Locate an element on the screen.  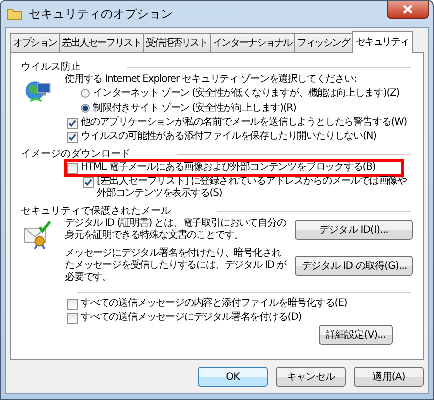
checkbox-label: すべての送信メッセージの内容と添付ファイルを暗号化する(E) is located at coordinates (214, 304).